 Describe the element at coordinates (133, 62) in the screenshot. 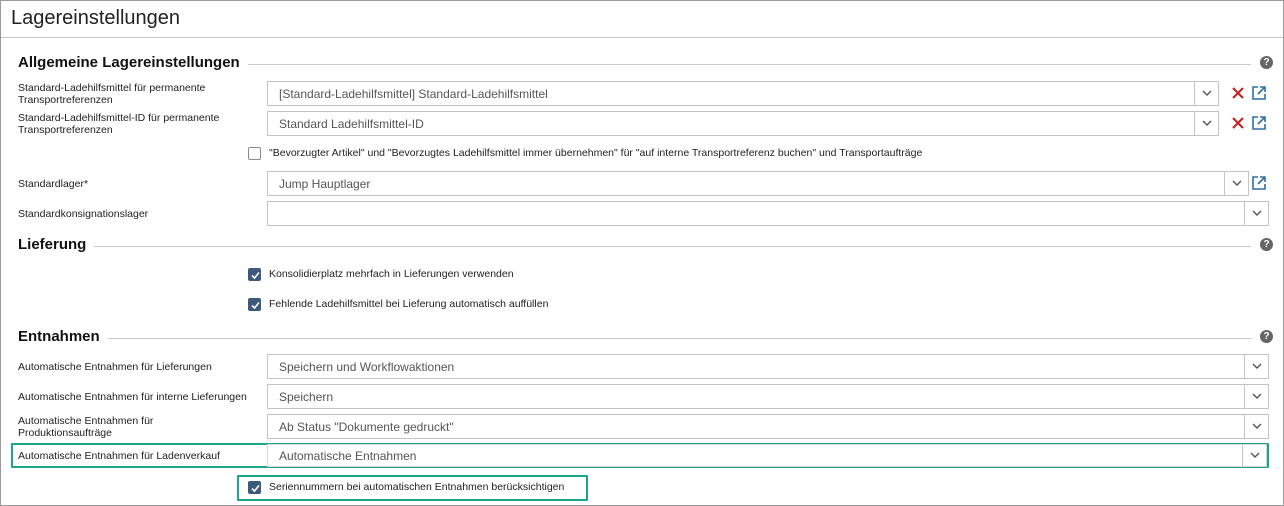

I see `section-title-general: Allgemeine Lagereinstellungen` at that location.